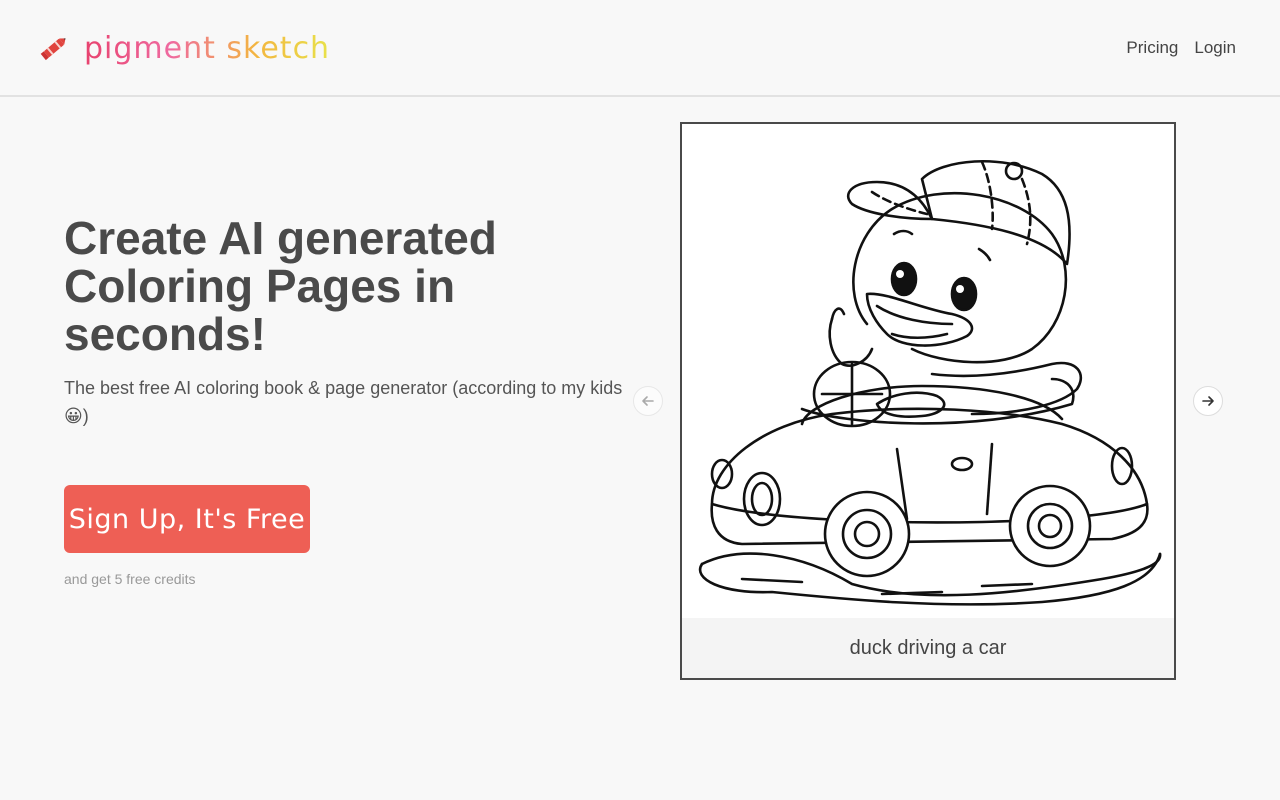 The image size is (1280, 800). I want to click on logo-text: pigment sketch, so click(207, 48).